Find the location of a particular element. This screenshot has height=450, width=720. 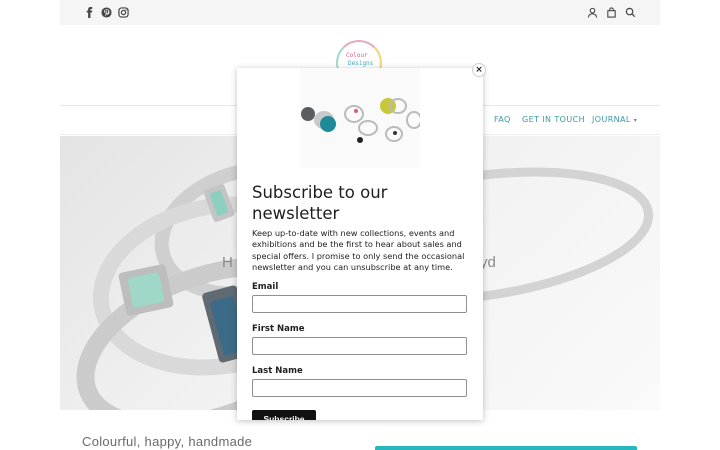

nav-item-journal: JOURNAL ▾ is located at coordinates (614, 119).